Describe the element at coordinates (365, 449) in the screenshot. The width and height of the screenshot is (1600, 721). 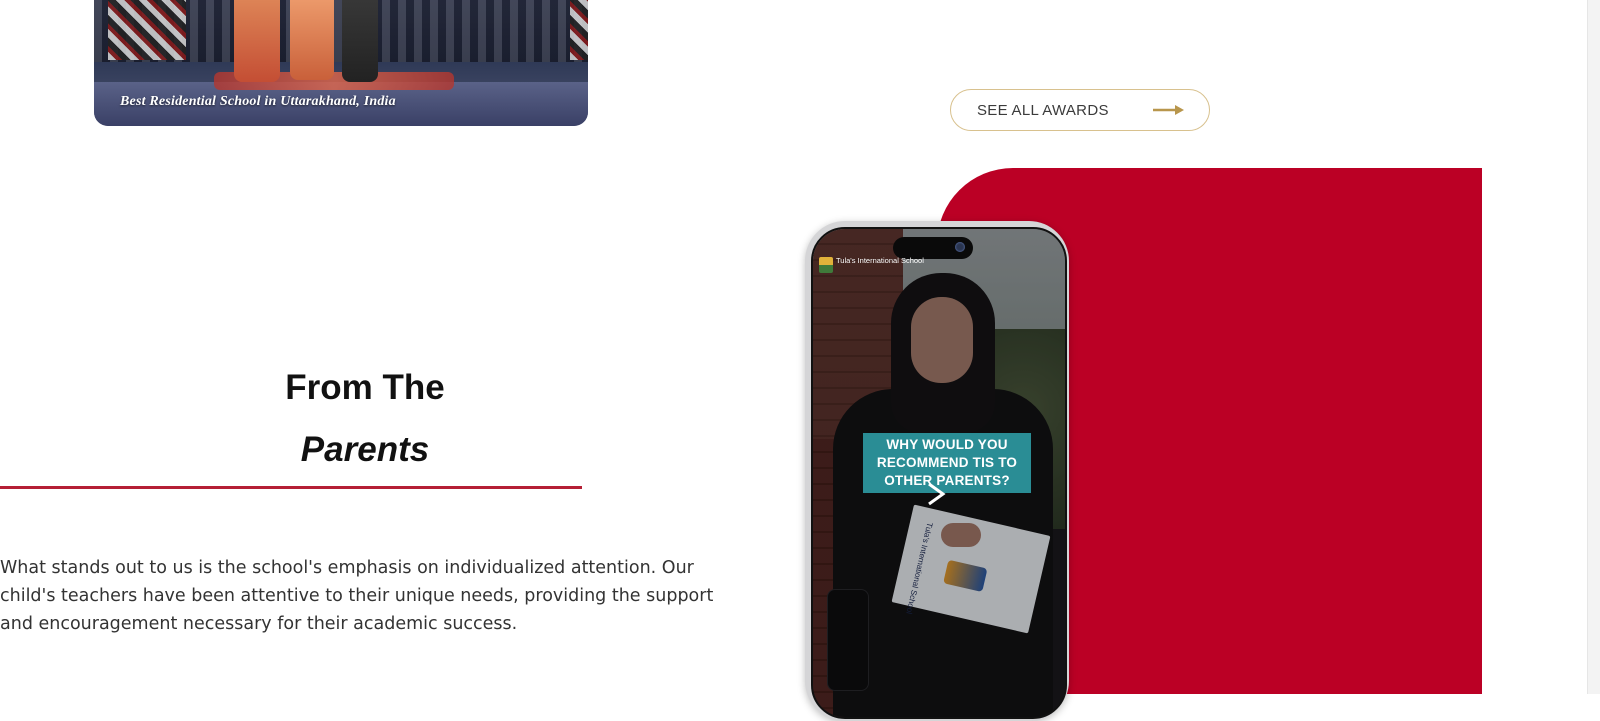
I see `section-heading-line2: Parents` at that location.